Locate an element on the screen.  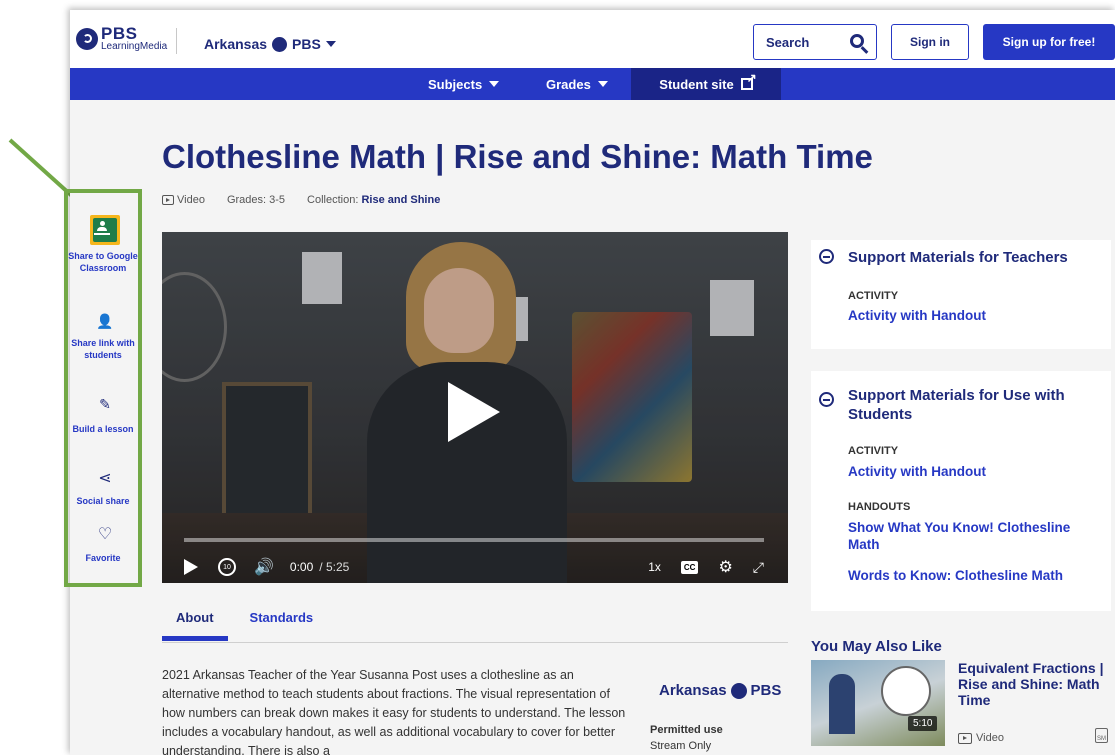
current-time: 0:00 is located at coordinates (301, 567).